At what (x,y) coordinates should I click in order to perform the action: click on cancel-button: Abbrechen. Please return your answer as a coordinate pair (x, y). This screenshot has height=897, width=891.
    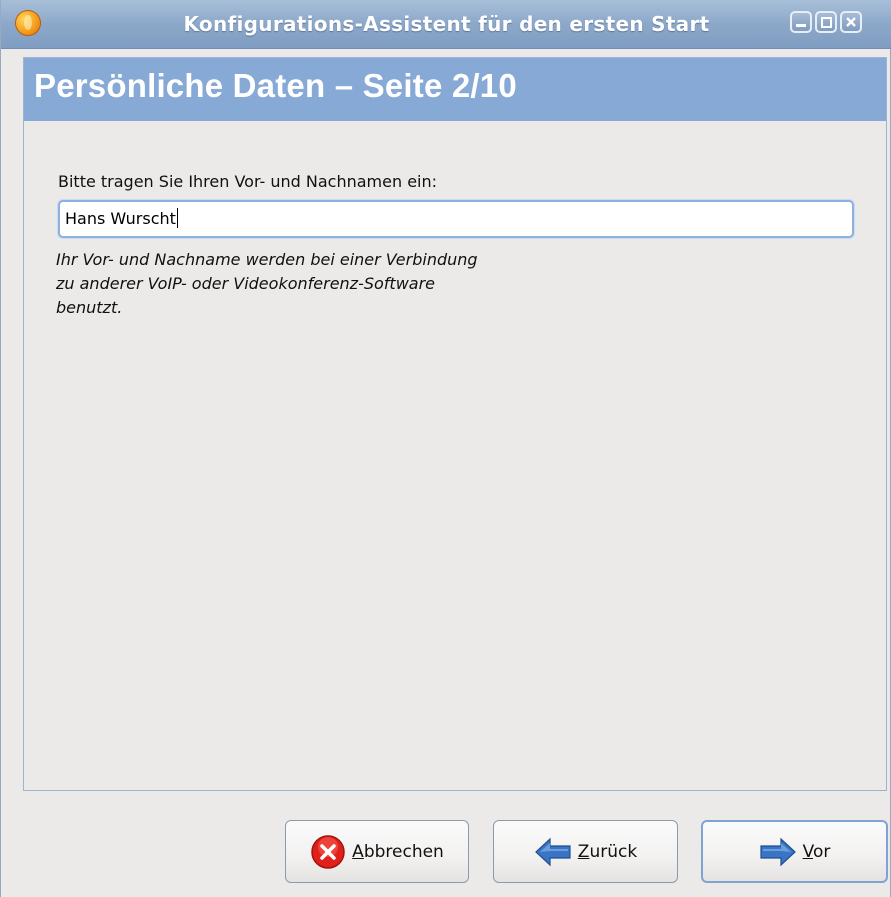
    Looking at the image, I should click on (377, 851).